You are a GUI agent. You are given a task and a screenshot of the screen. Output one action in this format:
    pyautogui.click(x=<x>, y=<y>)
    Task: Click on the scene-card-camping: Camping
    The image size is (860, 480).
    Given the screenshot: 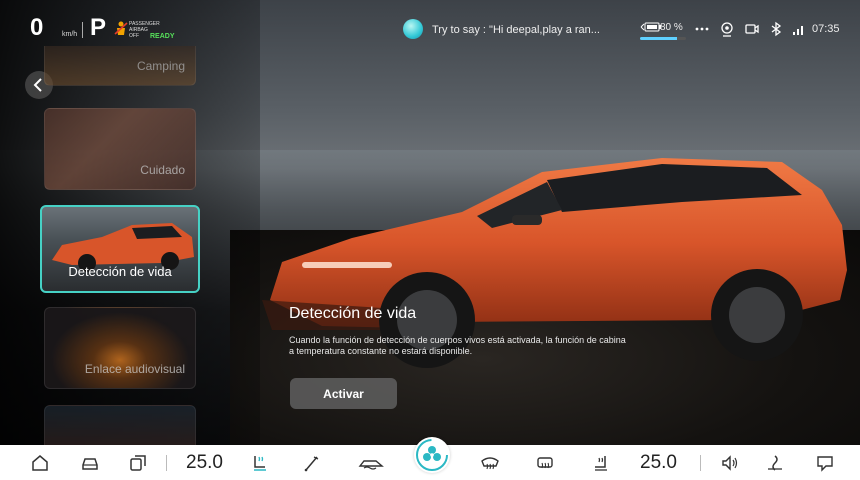 What is the action you would take?
    pyautogui.click(x=120, y=66)
    